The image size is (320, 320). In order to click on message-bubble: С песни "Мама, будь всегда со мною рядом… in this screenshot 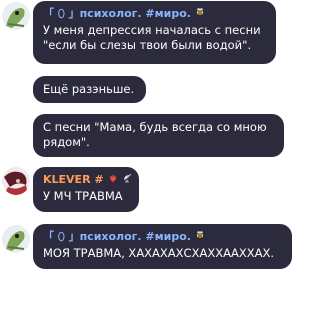, I will do `click(158, 135)`.